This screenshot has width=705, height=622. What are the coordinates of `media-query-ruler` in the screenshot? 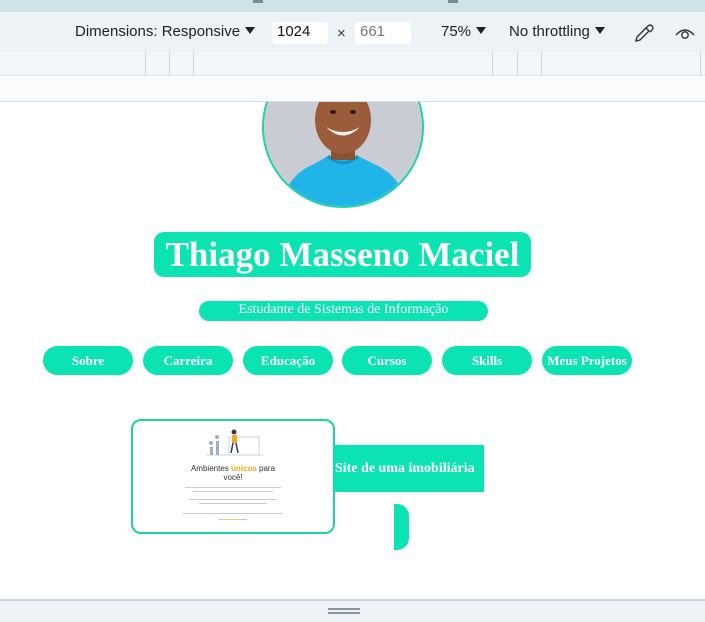 It's located at (352, 64).